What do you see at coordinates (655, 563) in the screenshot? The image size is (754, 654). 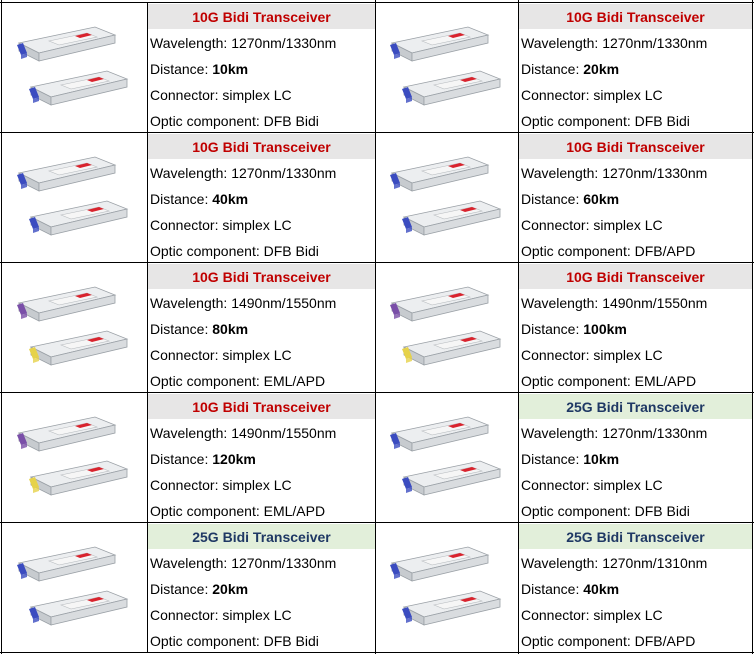 I see `spec-value: 1270nm/1310nm` at bounding box center [655, 563].